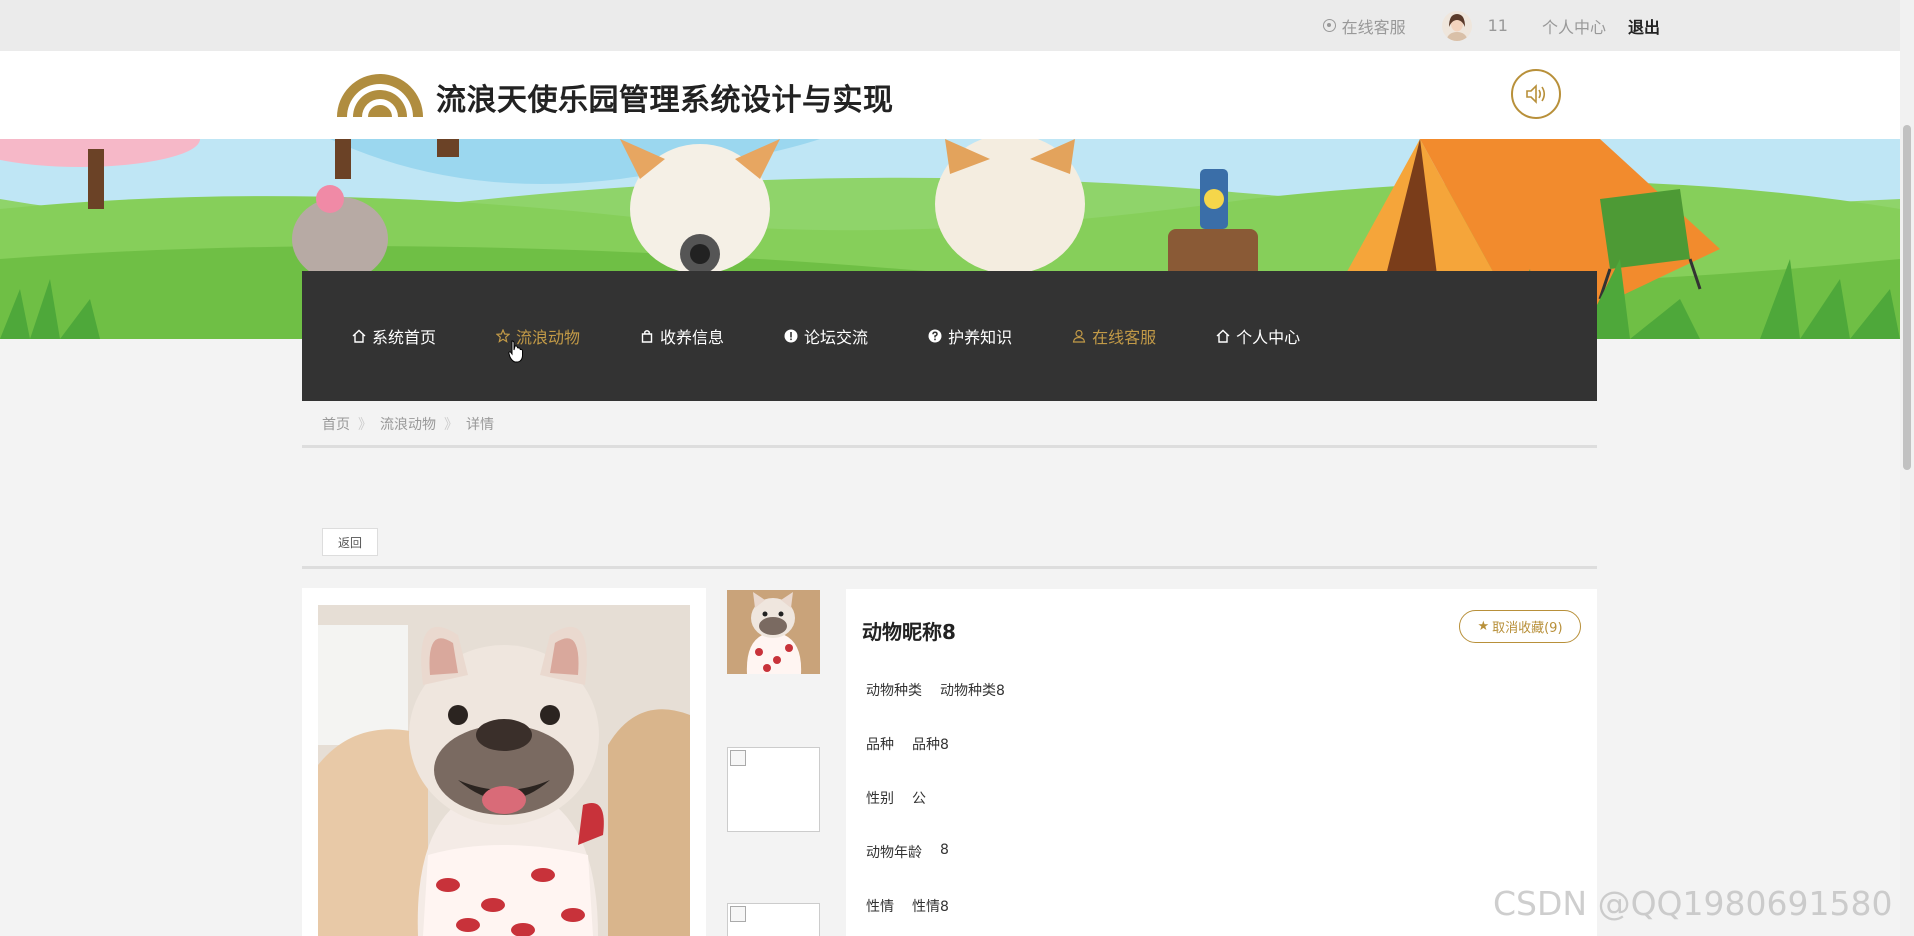  I want to click on nav-item-label: 流浪动物, so click(548, 337).